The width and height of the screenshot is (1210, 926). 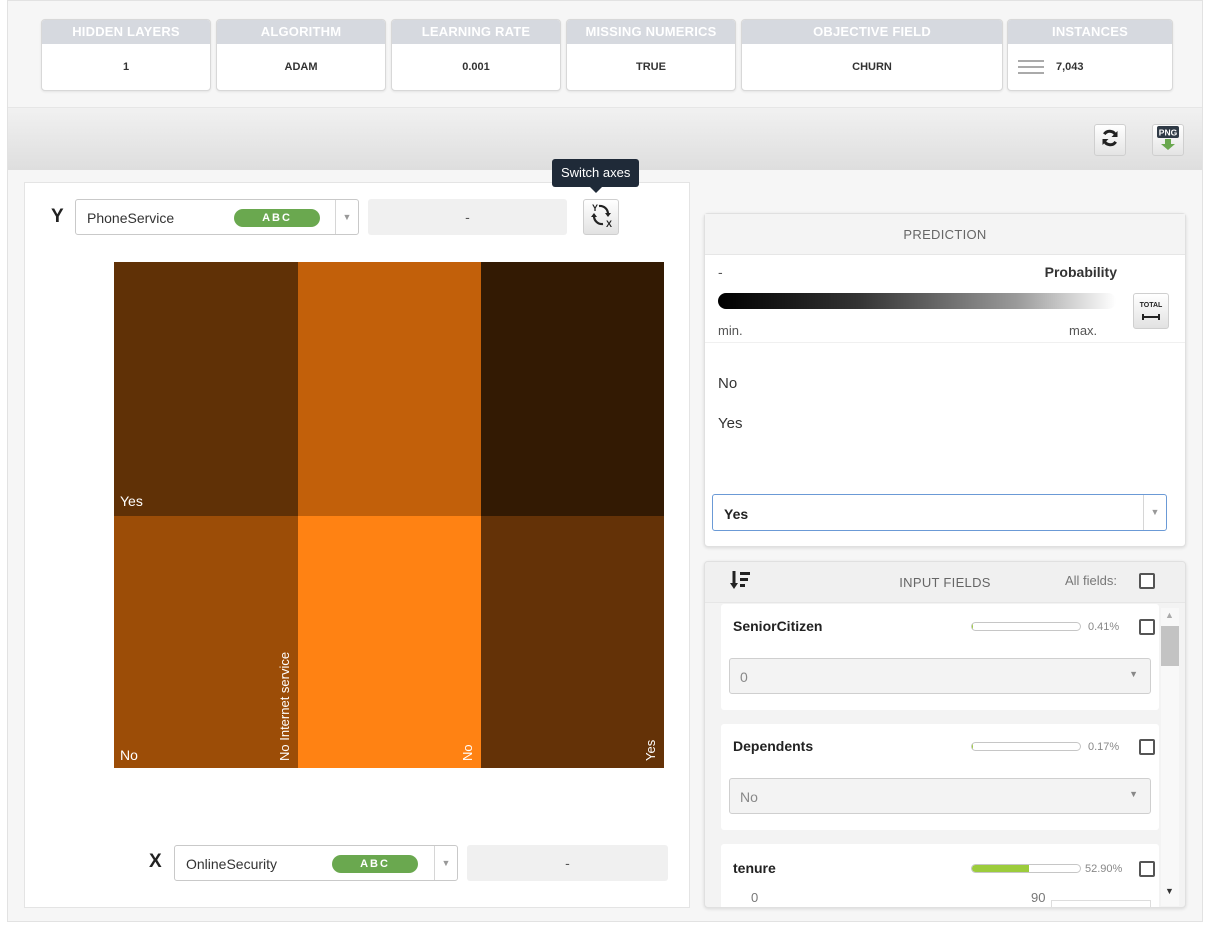 What do you see at coordinates (609, 224) in the screenshot?
I see `svg-text: X` at bounding box center [609, 224].